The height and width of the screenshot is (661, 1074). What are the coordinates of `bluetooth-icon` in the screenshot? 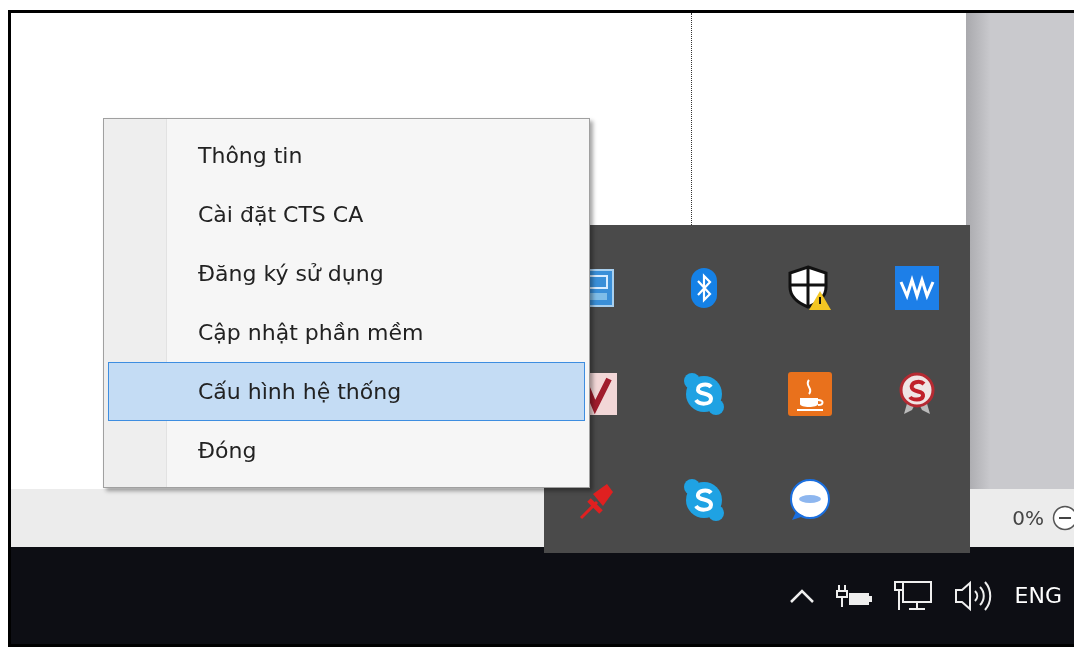 It's located at (703, 288).